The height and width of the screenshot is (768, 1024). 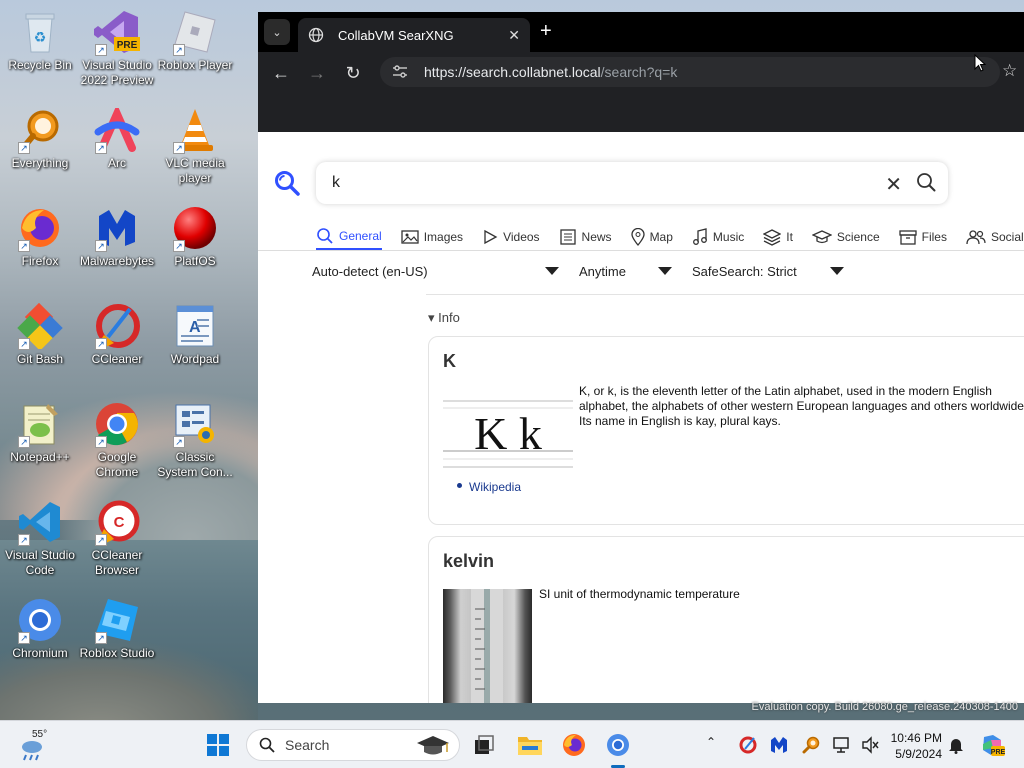 What do you see at coordinates (316, 35) in the screenshot?
I see `globe-favicon-icon` at bounding box center [316, 35].